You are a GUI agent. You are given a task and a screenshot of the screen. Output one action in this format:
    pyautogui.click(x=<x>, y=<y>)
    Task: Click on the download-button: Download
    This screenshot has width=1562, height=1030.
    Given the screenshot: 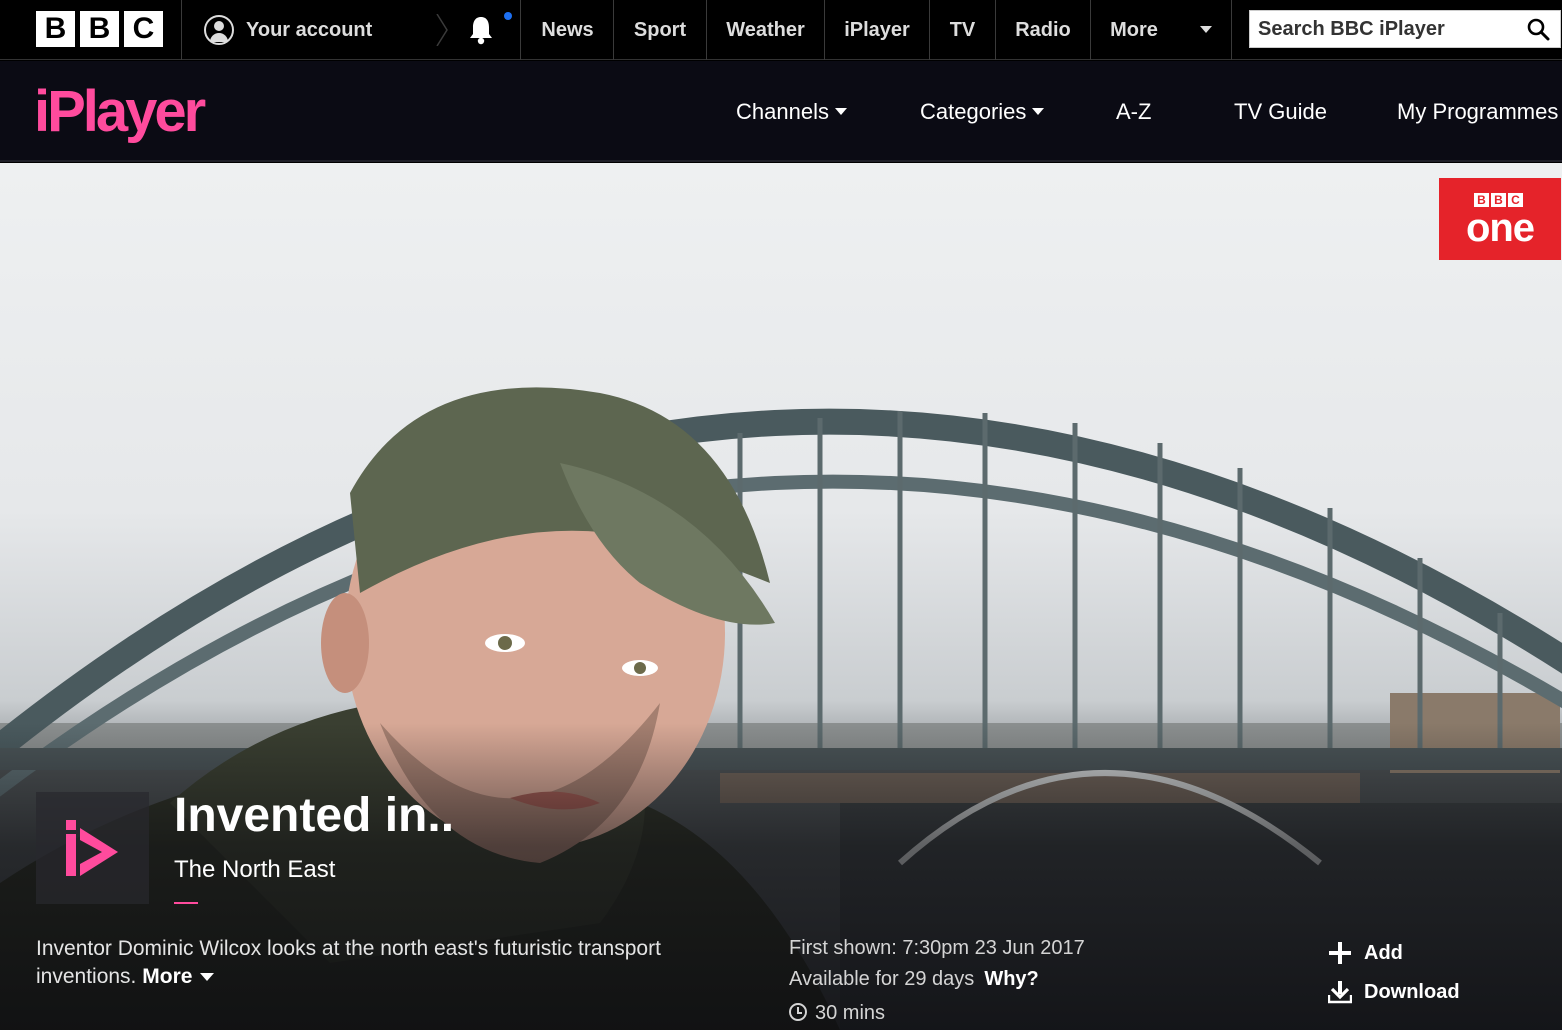 What is the action you would take?
    pyautogui.click(x=1394, y=992)
    